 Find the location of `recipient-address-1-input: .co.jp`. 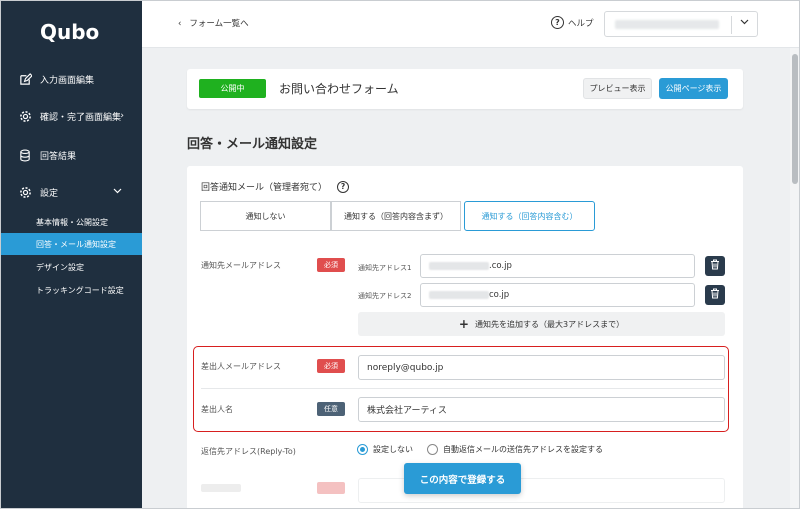

recipient-address-1-input: .co.jp is located at coordinates (557, 266).